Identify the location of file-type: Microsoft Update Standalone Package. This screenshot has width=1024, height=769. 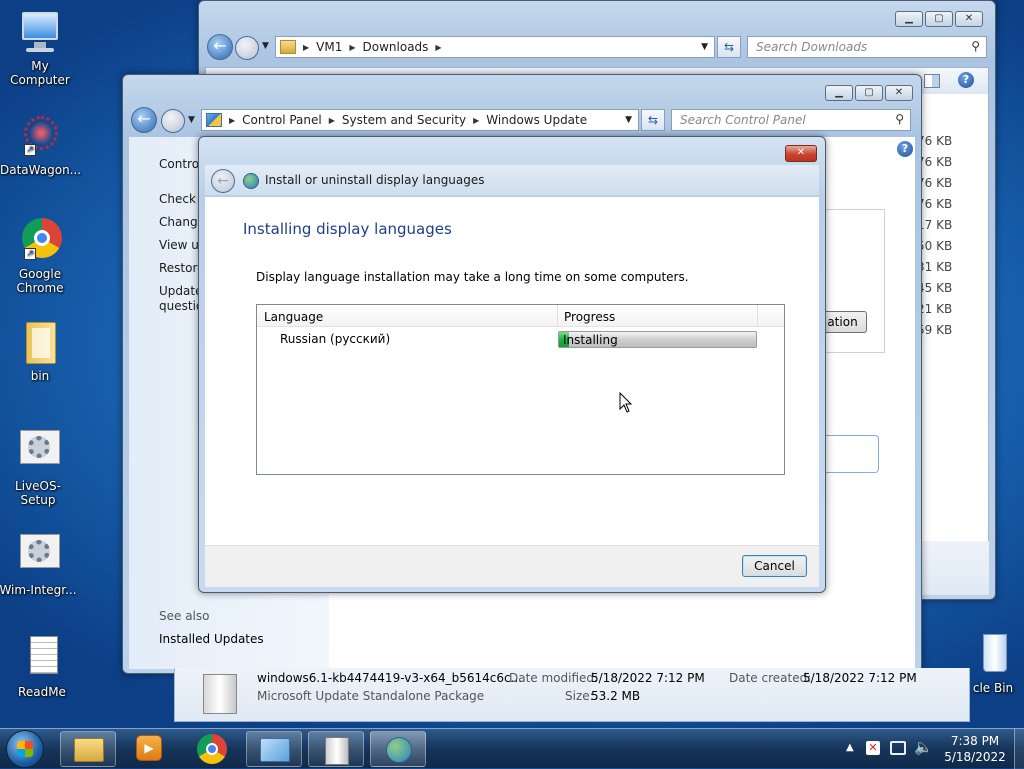
(371, 696).